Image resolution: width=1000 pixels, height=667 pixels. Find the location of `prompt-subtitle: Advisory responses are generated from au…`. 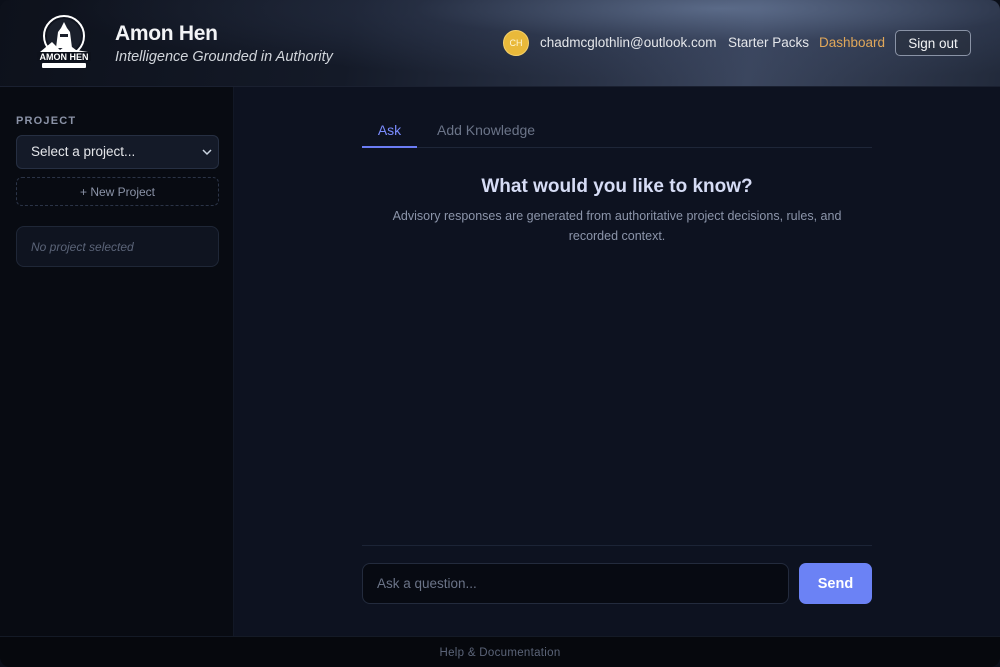

prompt-subtitle: Advisory responses are generated from au… is located at coordinates (617, 226).